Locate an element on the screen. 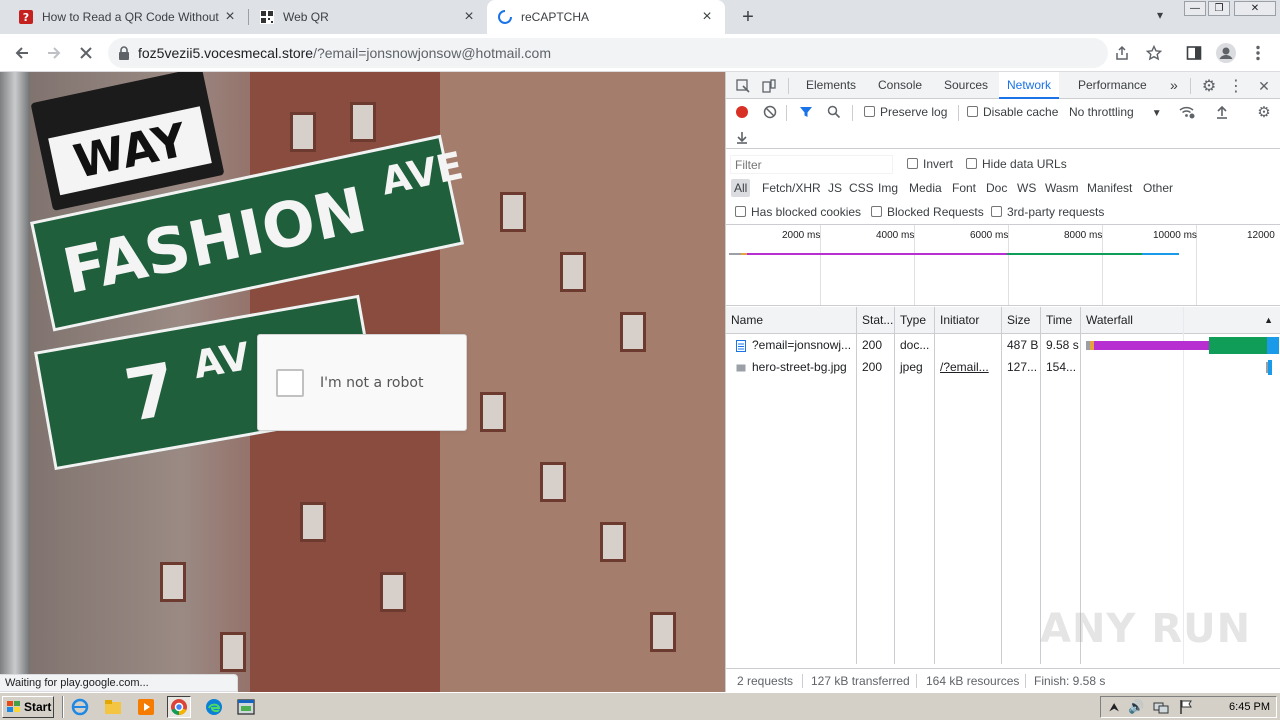  more-tabs-button: » is located at coordinates (1174, 85).